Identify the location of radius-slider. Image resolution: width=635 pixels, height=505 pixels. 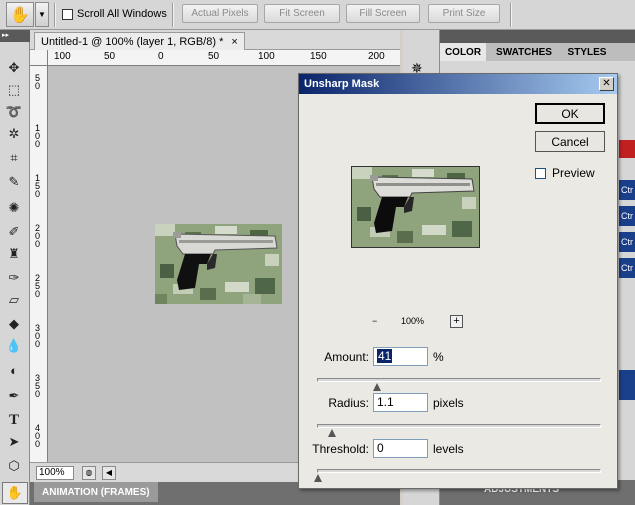
(459, 430).